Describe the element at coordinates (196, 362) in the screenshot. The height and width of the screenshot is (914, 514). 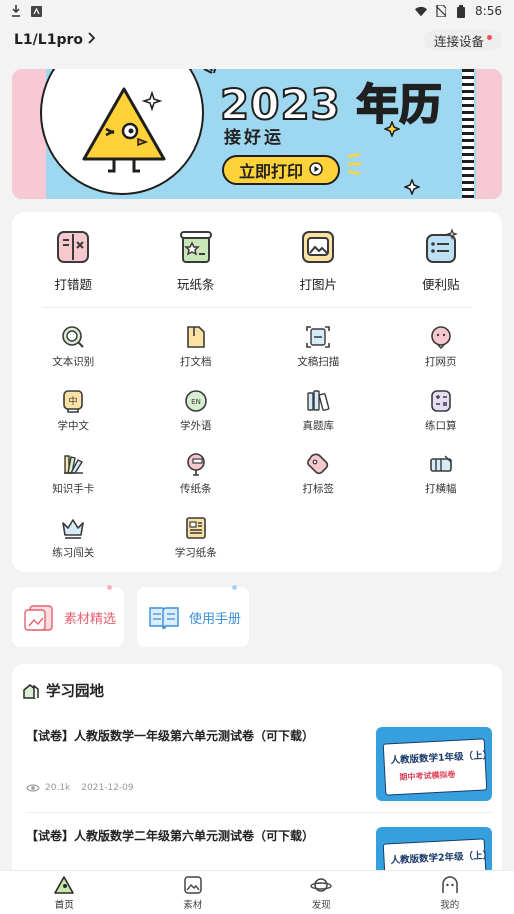
I see `tool-label: 打文档` at that location.